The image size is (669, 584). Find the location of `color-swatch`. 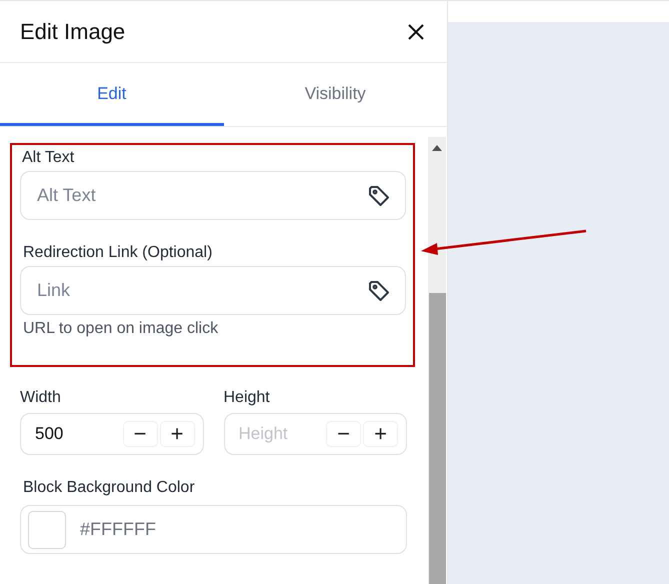

color-swatch is located at coordinates (47, 529).